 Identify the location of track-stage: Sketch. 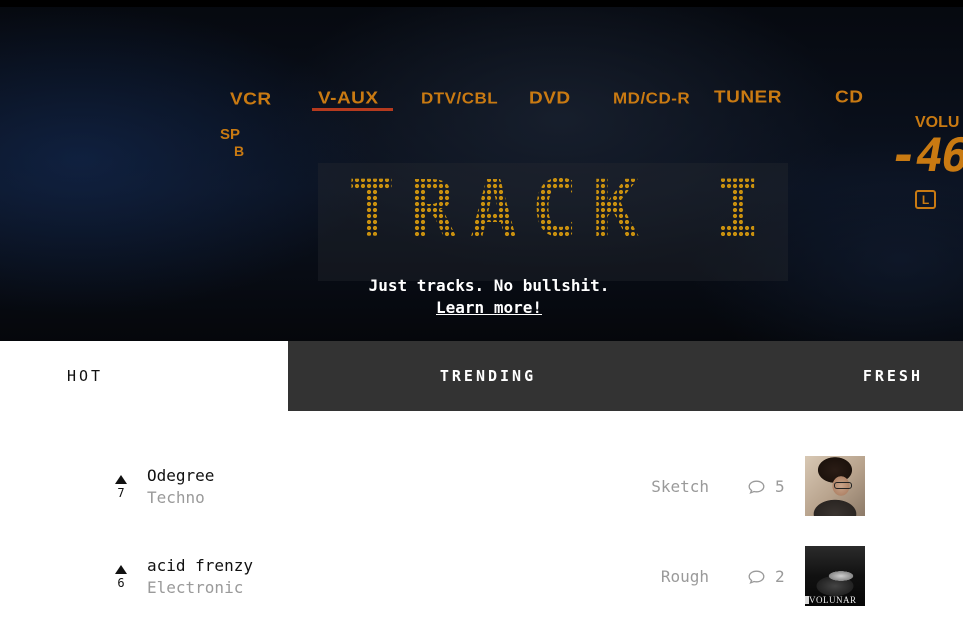
(680, 486).